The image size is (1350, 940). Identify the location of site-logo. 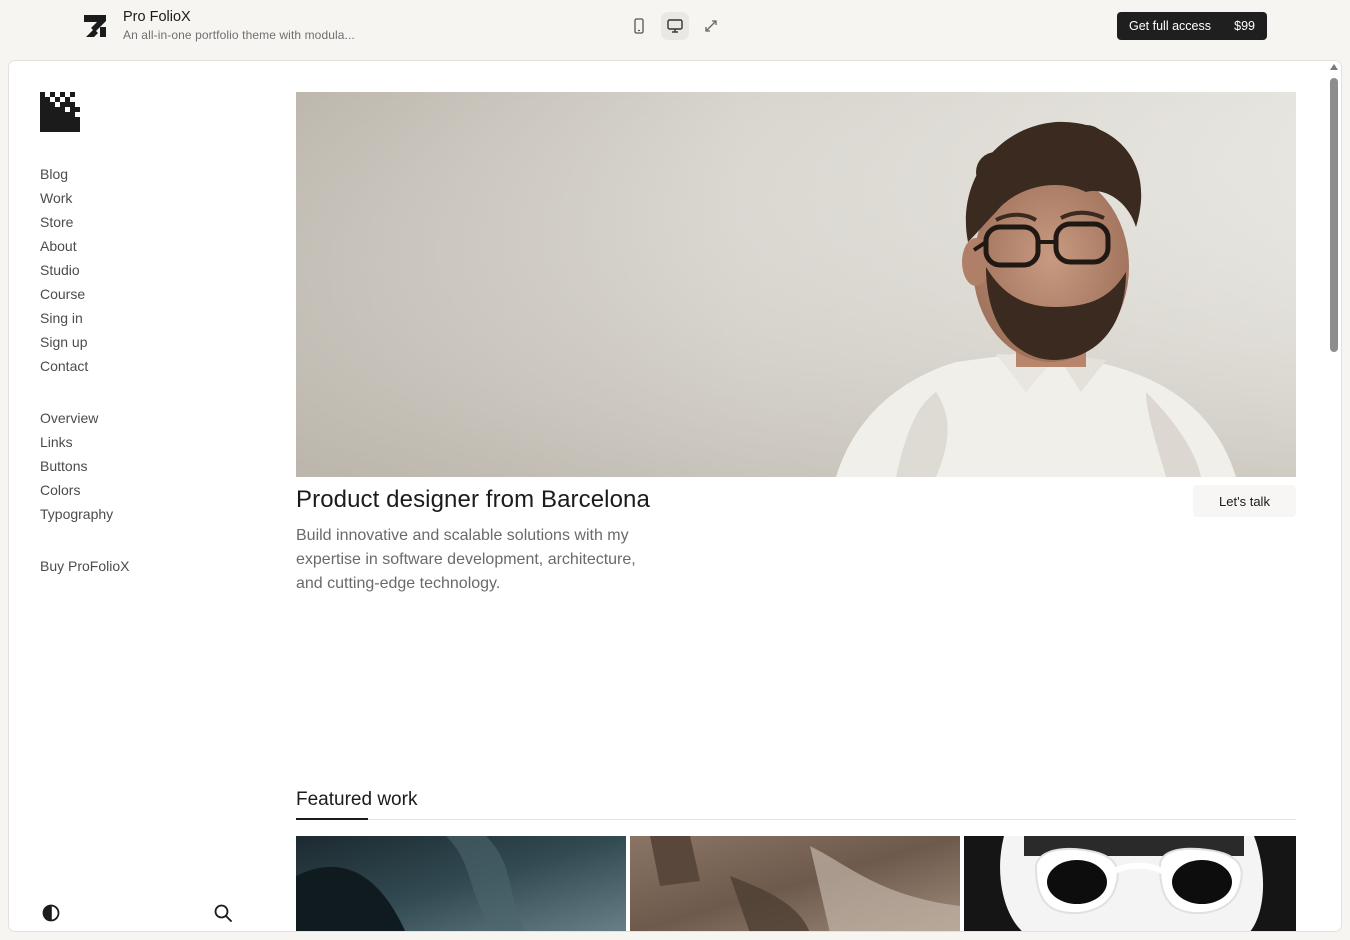
(60, 112).